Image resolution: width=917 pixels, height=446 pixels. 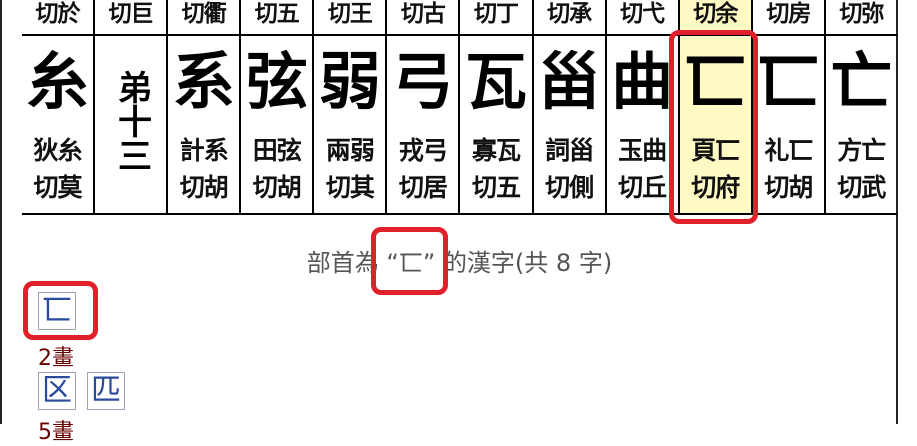 What do you see at coordinates (788, 18) in the screenshot?
I see `cell-top-text: 切房` at bounding box center [788, 18].